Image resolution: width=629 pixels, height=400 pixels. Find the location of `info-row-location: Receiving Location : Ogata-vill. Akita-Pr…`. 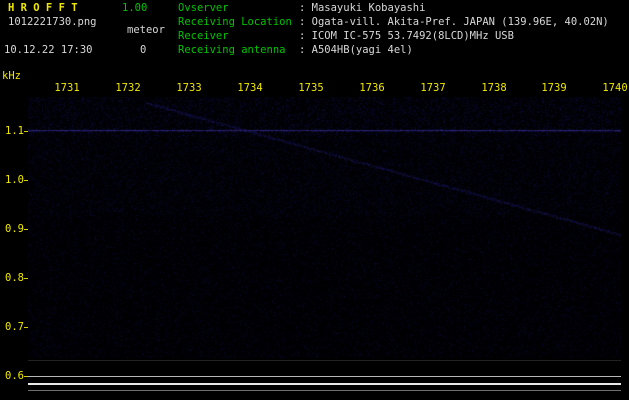

info-row-location: Receiving Location : Ogata-vill. Akita-Pr… is located at coordinates (393, 22).